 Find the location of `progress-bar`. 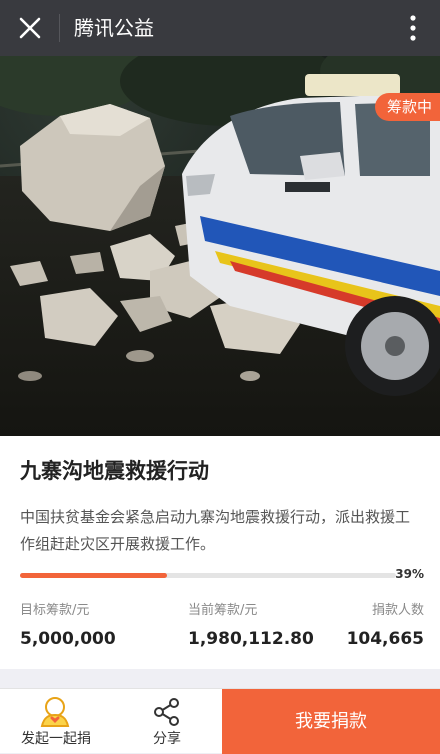

progress-bar is located at coordinates (208, 575).